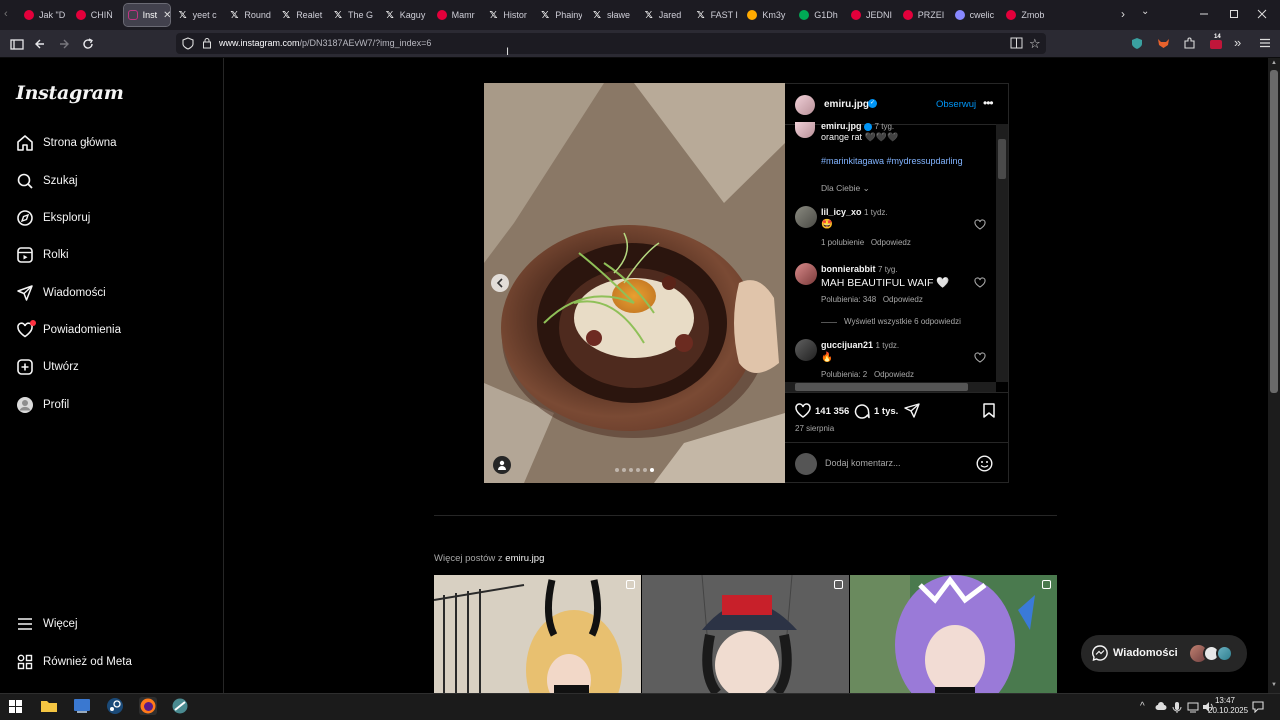 Image resolution: width=1280 pixels, height=720 pixels. Describe the element at coordinates (886, 411) in the screenshot. I see `comments-count: 1 tys.` at that location.